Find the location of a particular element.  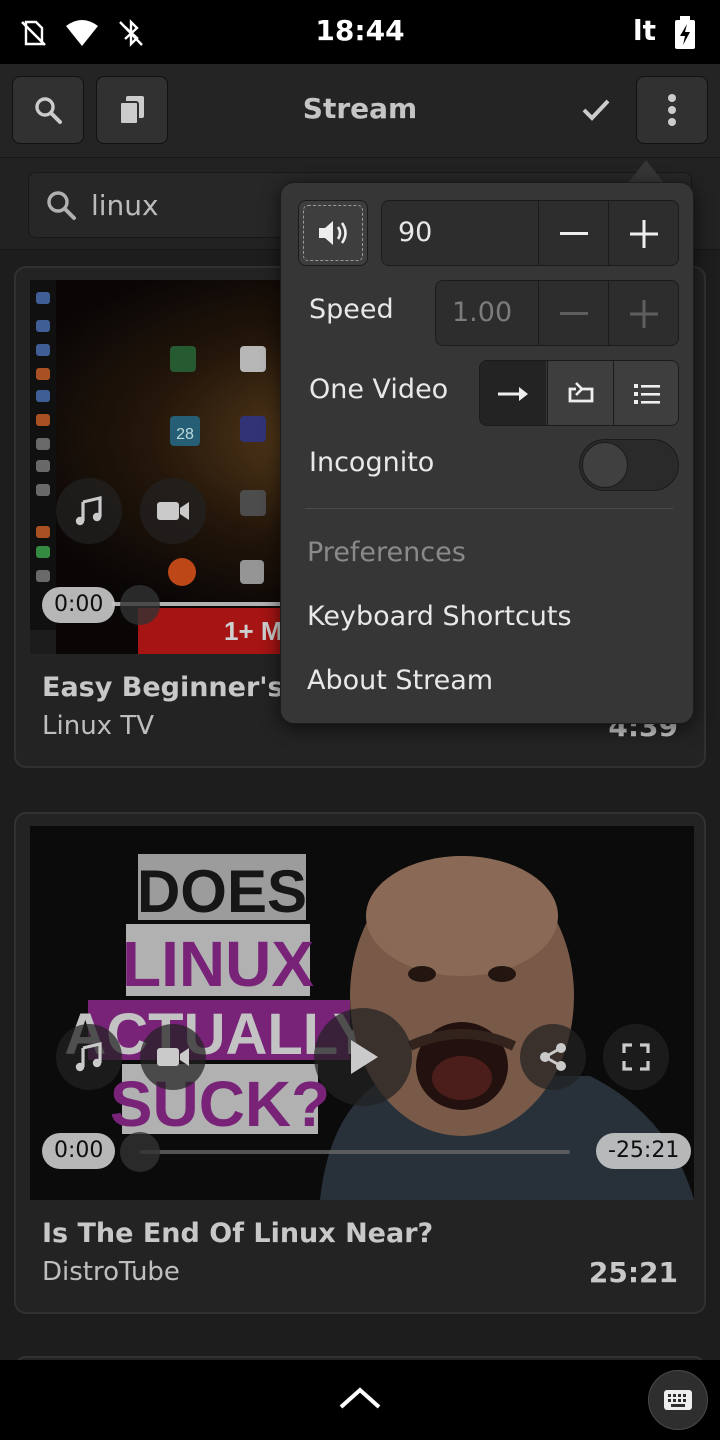

keyboard-icon is located at coordinates (678, 1400).